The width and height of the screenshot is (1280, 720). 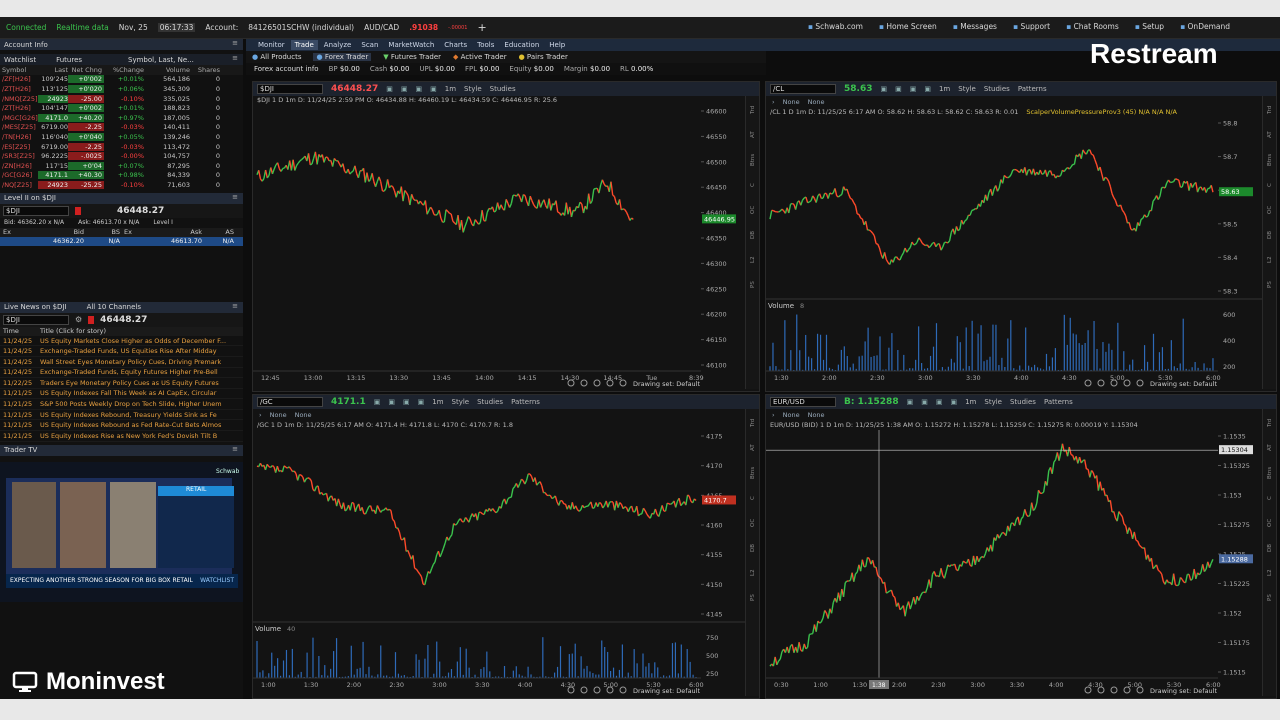 What do you see at coordinates (121, 198) in the screenshot?
I see `level2-header: Level II on $DJI ≡` at bounding box center [121, 198].